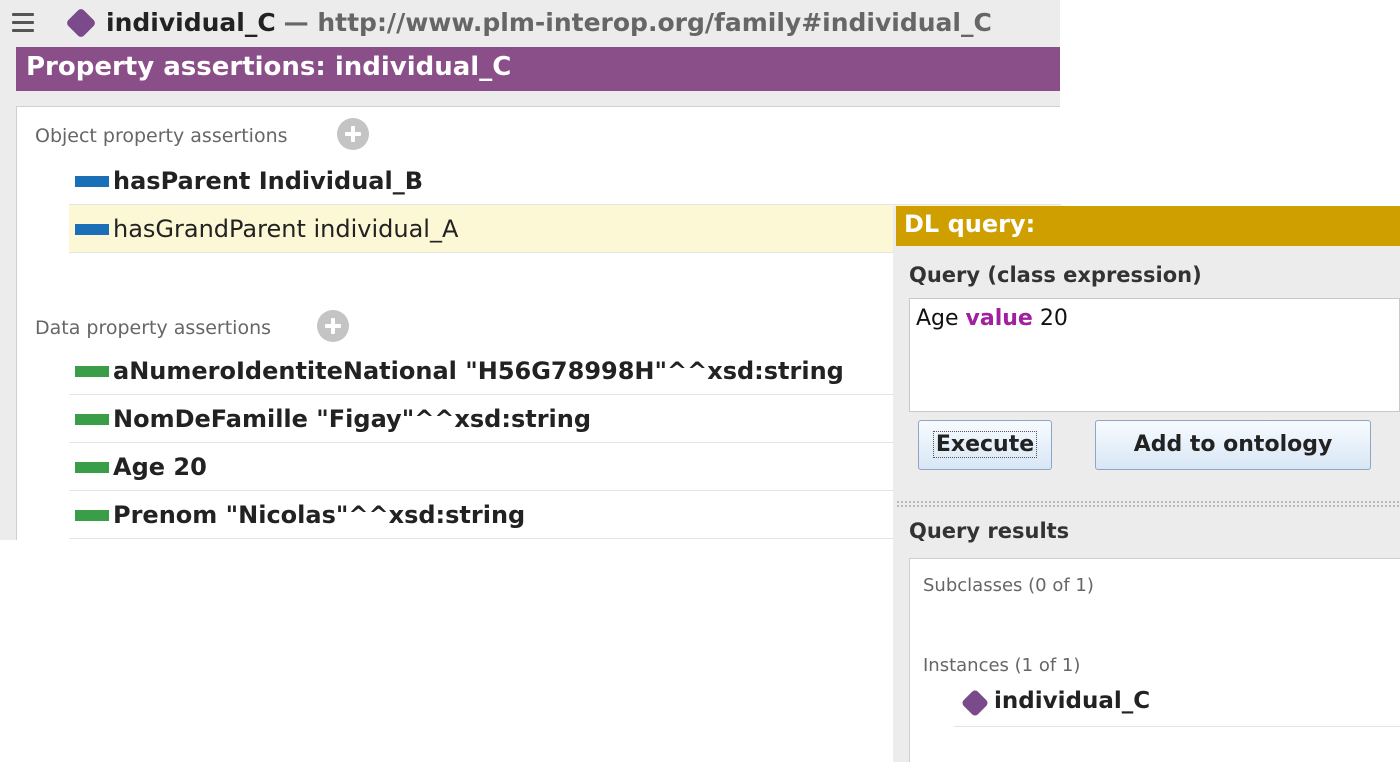  I want to click on instance-result-row: individual_C, so click(1177, 703).